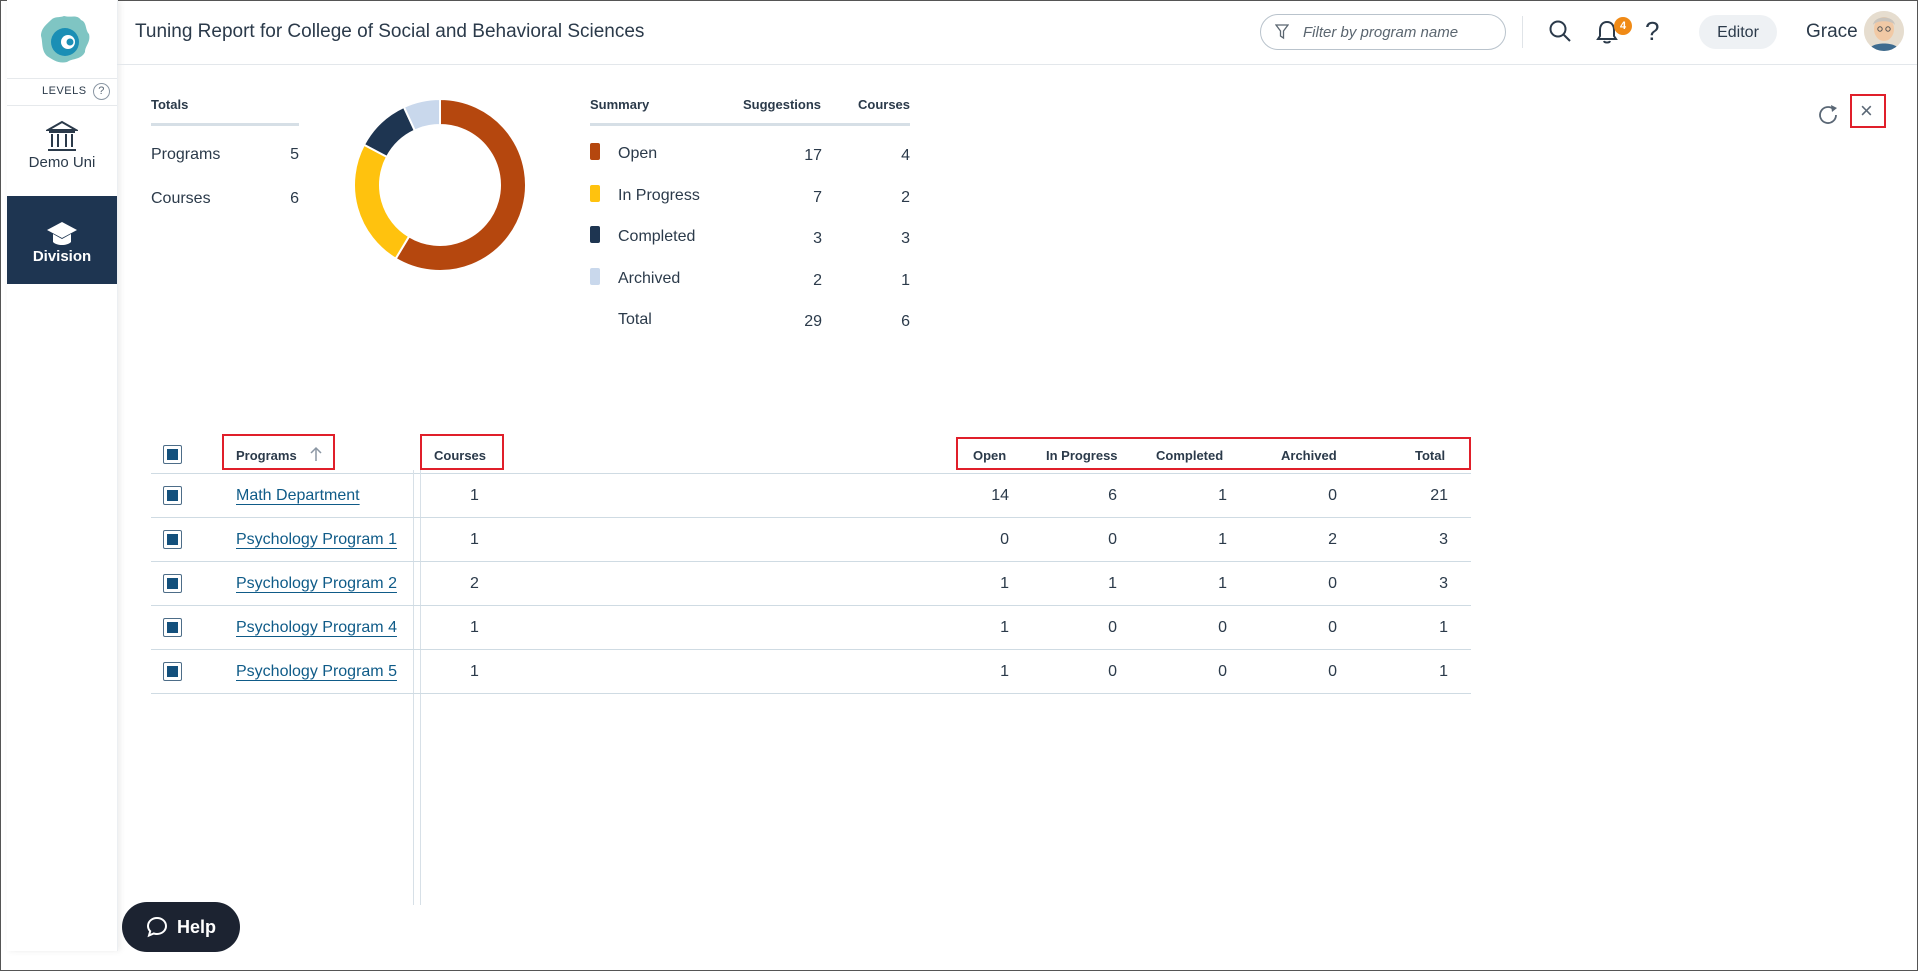  Describe the element at coordinates (62, 162) in the screenshot. I see `sidebar-item-label: Demo Uni` at that location.